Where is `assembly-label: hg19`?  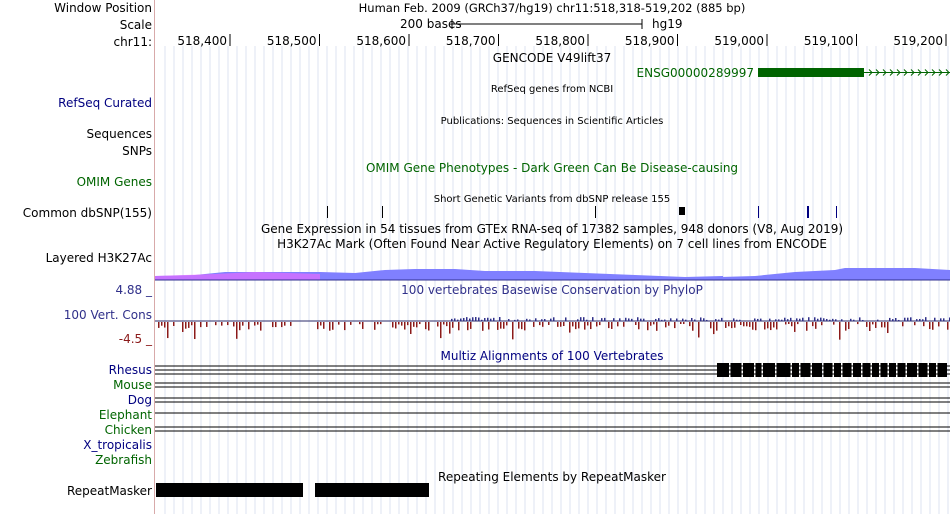
assembly-label: hg19 is located at coordinates (667, 24).